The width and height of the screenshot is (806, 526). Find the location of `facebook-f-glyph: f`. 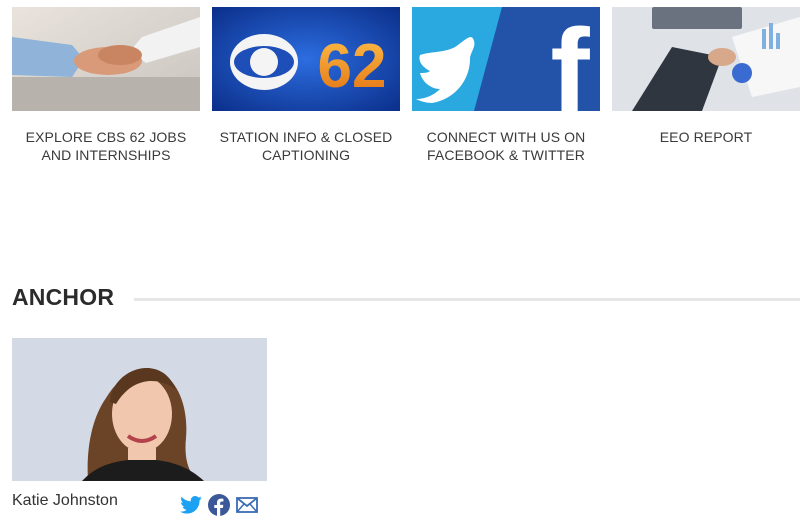

facebook-f-glyph: f is located at coordinates (570, 59).